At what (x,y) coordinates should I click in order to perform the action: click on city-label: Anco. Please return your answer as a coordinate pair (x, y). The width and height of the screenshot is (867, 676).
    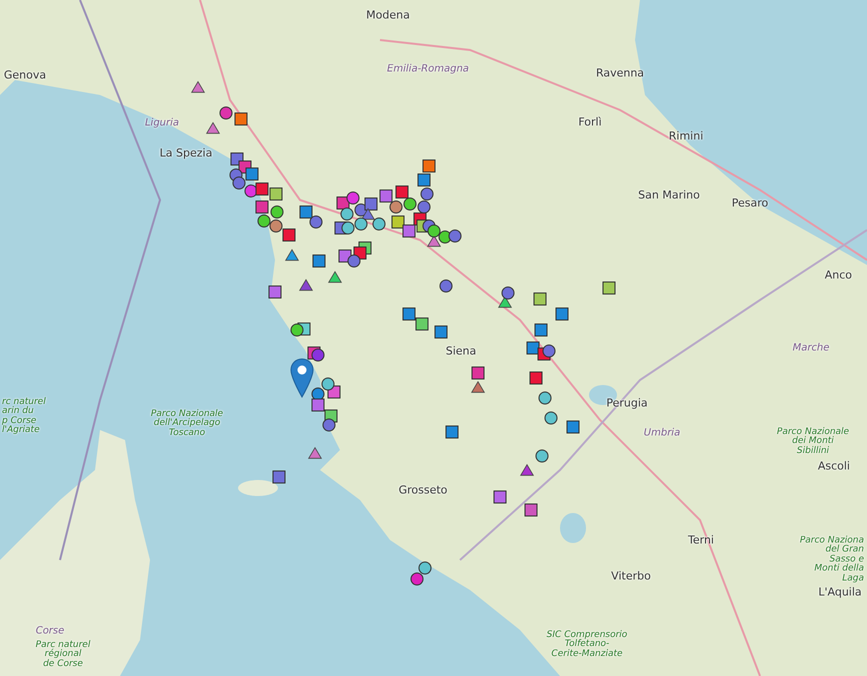
    Looking at the image, I should click on (838, 276).